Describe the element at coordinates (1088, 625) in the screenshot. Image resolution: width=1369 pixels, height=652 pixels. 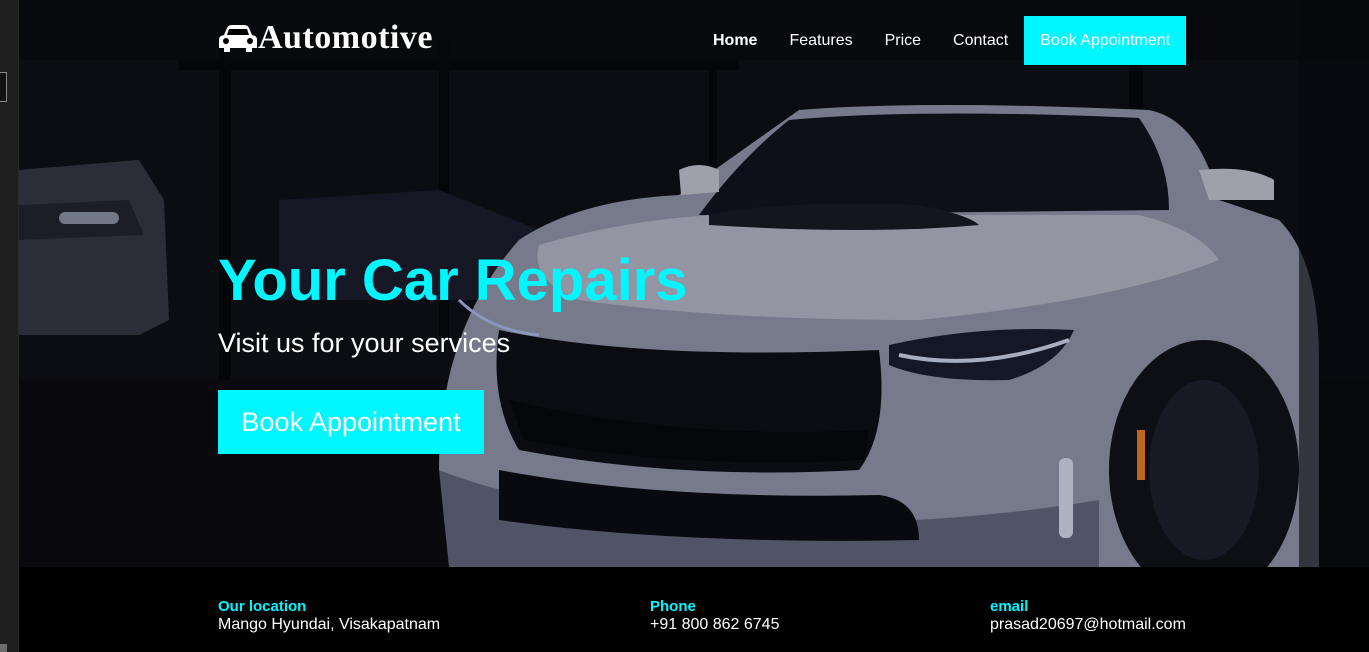
I see `footer-email-value: prasad20697@hotmail.com` at that location.